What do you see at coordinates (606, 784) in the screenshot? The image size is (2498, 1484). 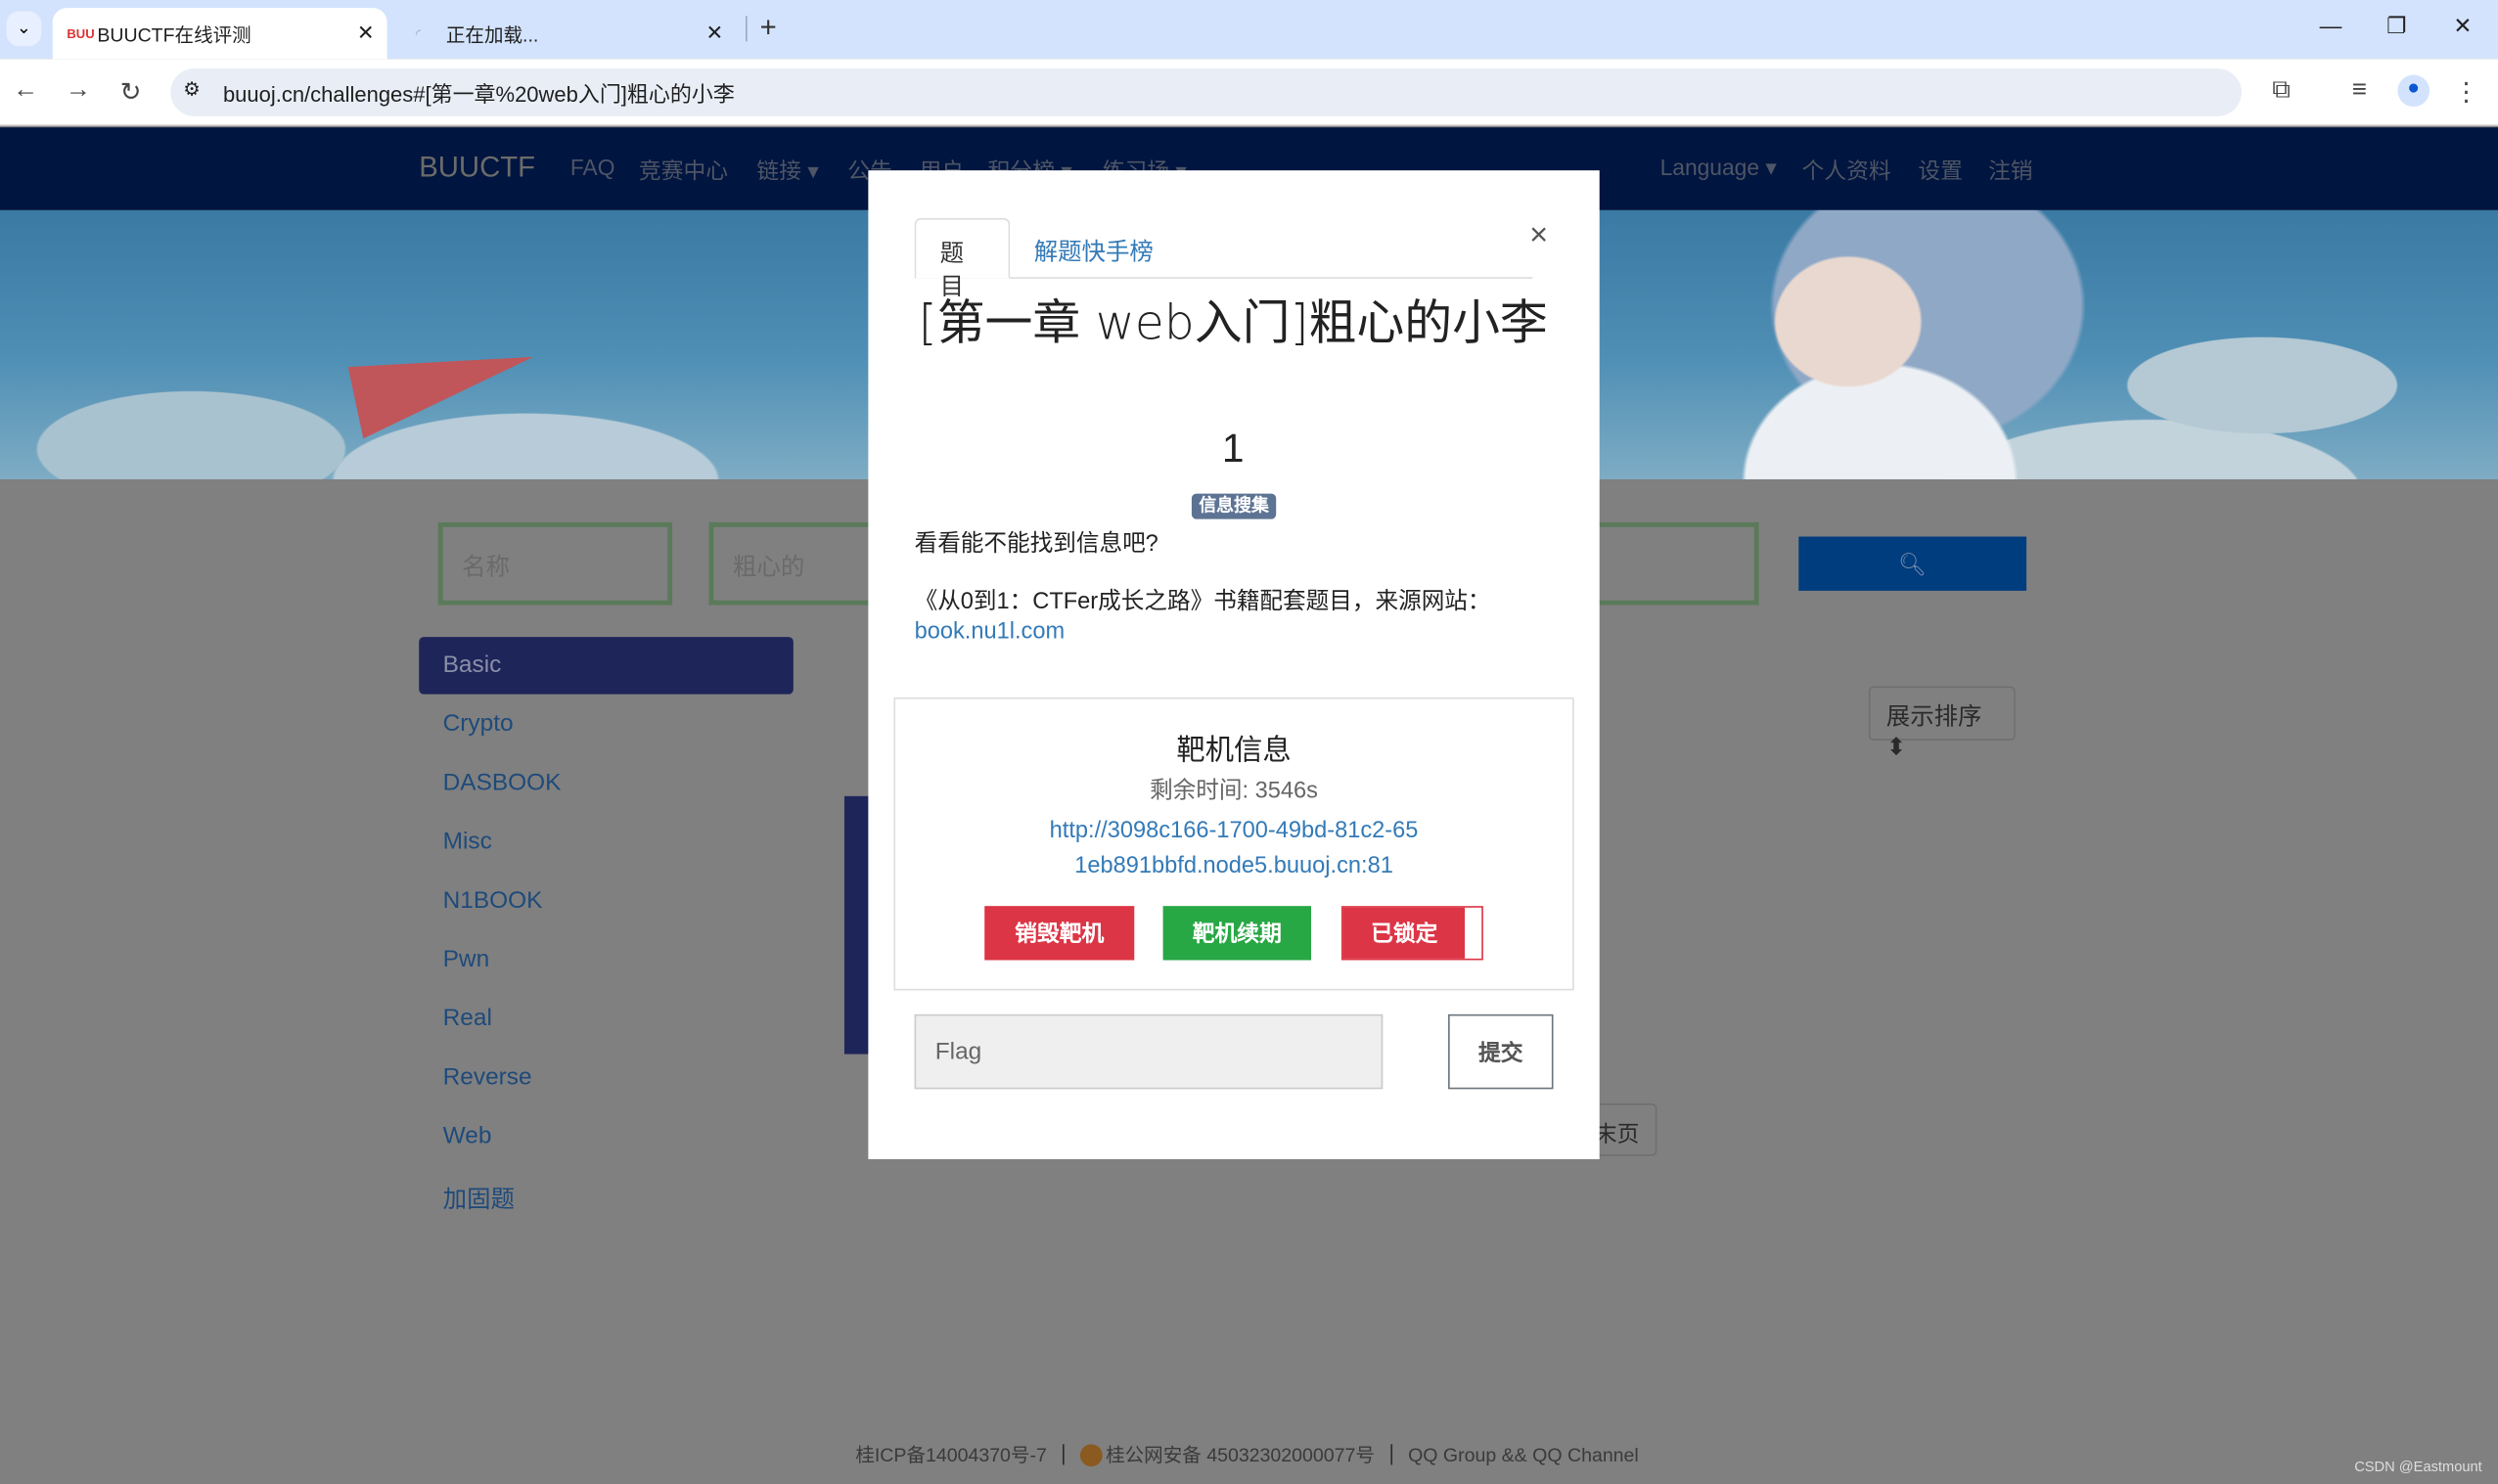 I see `sidebar-item-dasbook: DASBOOK` at bounding box center [606, 784].